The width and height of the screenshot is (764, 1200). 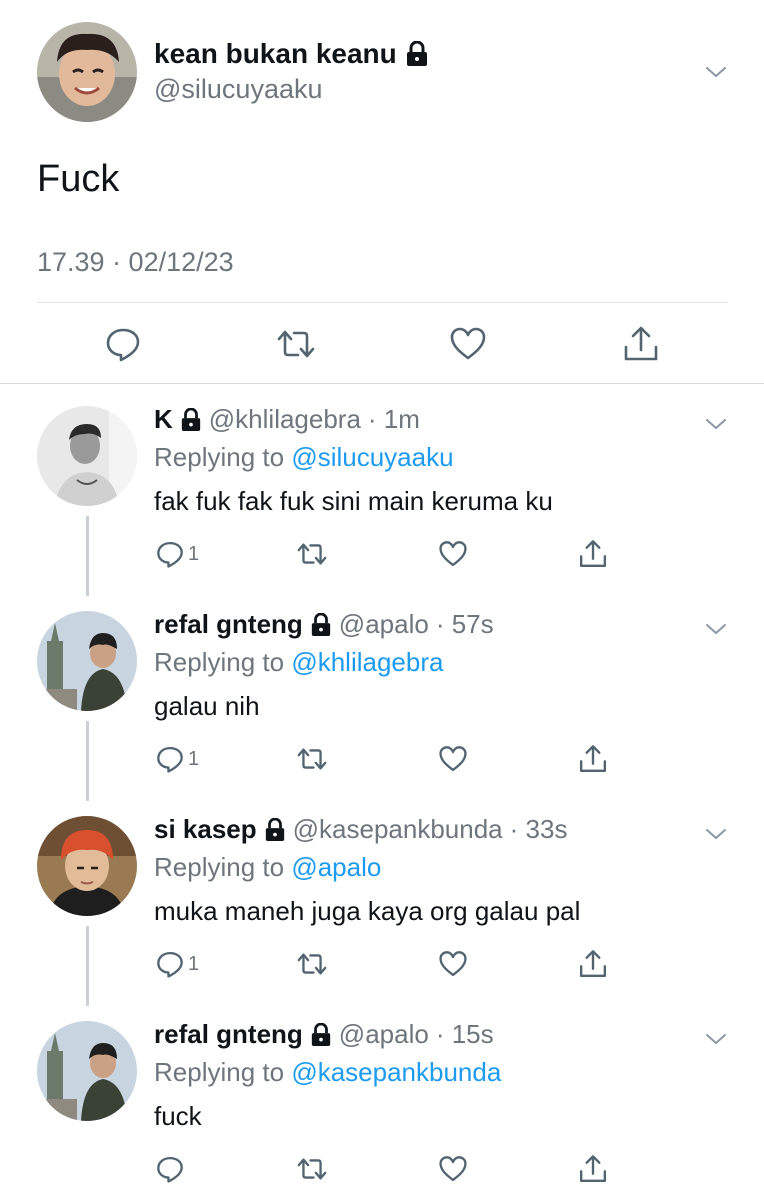 What do you see at coordinates (207, 706) in the screenshot?
I see `tweet-text: galau nih` at bounding box center [207, 706].